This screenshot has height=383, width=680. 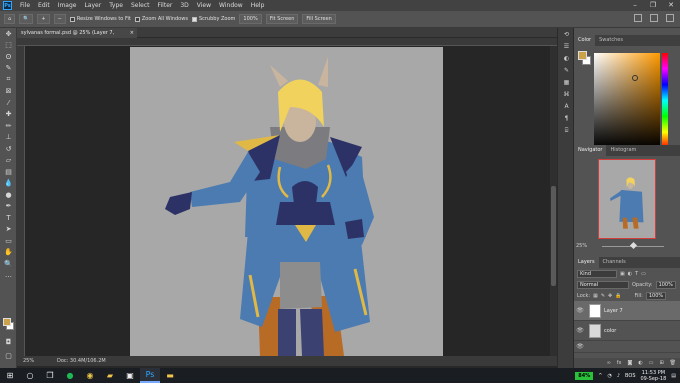 What do you see at coordinates (627, 331) in the screenshot?
I see `layer-row-color: 👁 color` at bounding box center [627, 331].